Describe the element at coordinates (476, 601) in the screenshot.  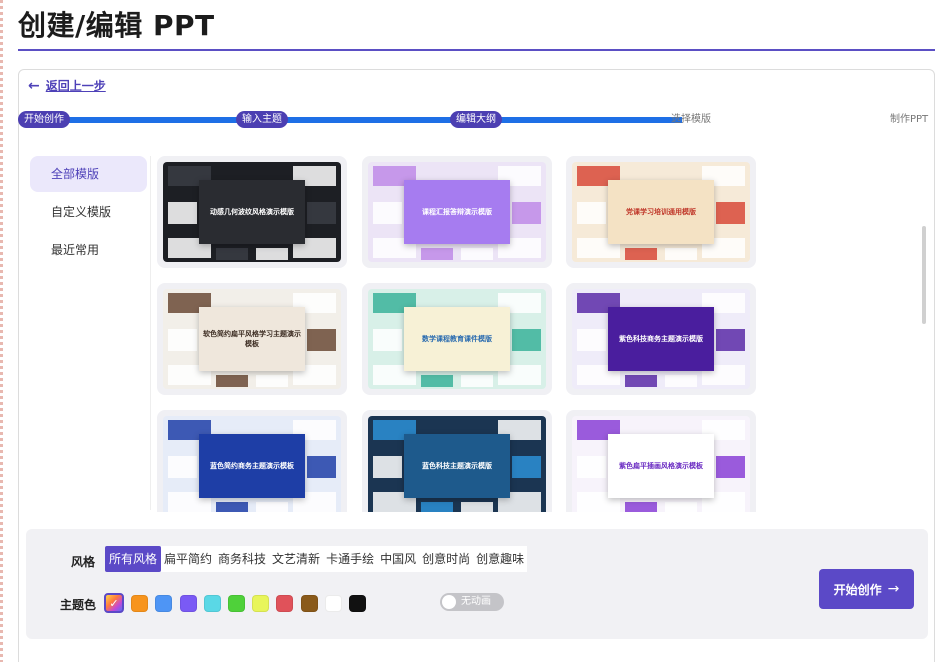
I see `animation-toggle-label: 无动画` at that location.